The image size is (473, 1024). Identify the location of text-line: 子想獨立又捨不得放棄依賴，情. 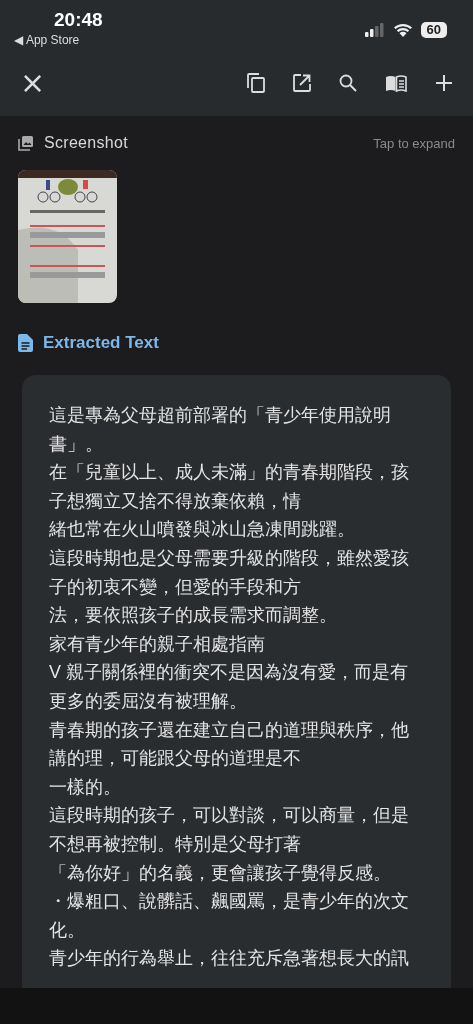
(175, 501).